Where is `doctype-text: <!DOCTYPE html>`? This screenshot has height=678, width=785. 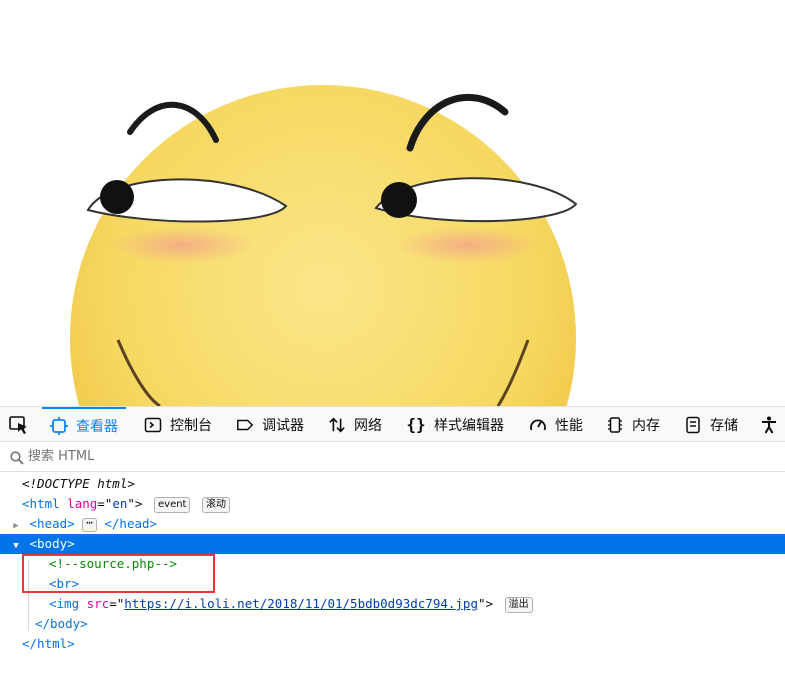 doctype-text: <!DOCTYPE html> is located at coordinates (78, 483).